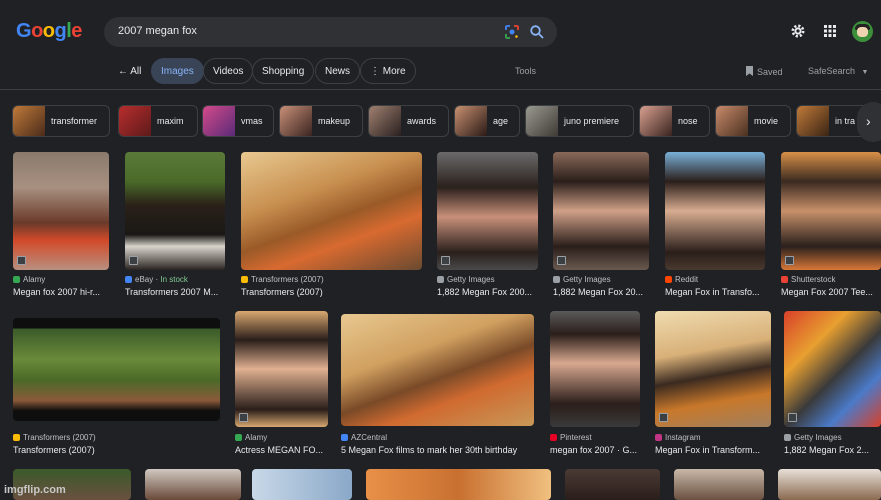 This screenshot has height=500, width=881. Describe the element at coordinates (157, 31) in the screenshot. I see `search-input: 2007 megan fox` at that location.